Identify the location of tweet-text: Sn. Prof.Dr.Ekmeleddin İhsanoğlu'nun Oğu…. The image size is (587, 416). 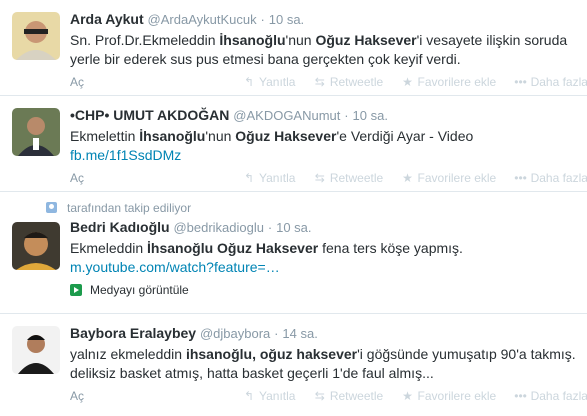
(325, 50).